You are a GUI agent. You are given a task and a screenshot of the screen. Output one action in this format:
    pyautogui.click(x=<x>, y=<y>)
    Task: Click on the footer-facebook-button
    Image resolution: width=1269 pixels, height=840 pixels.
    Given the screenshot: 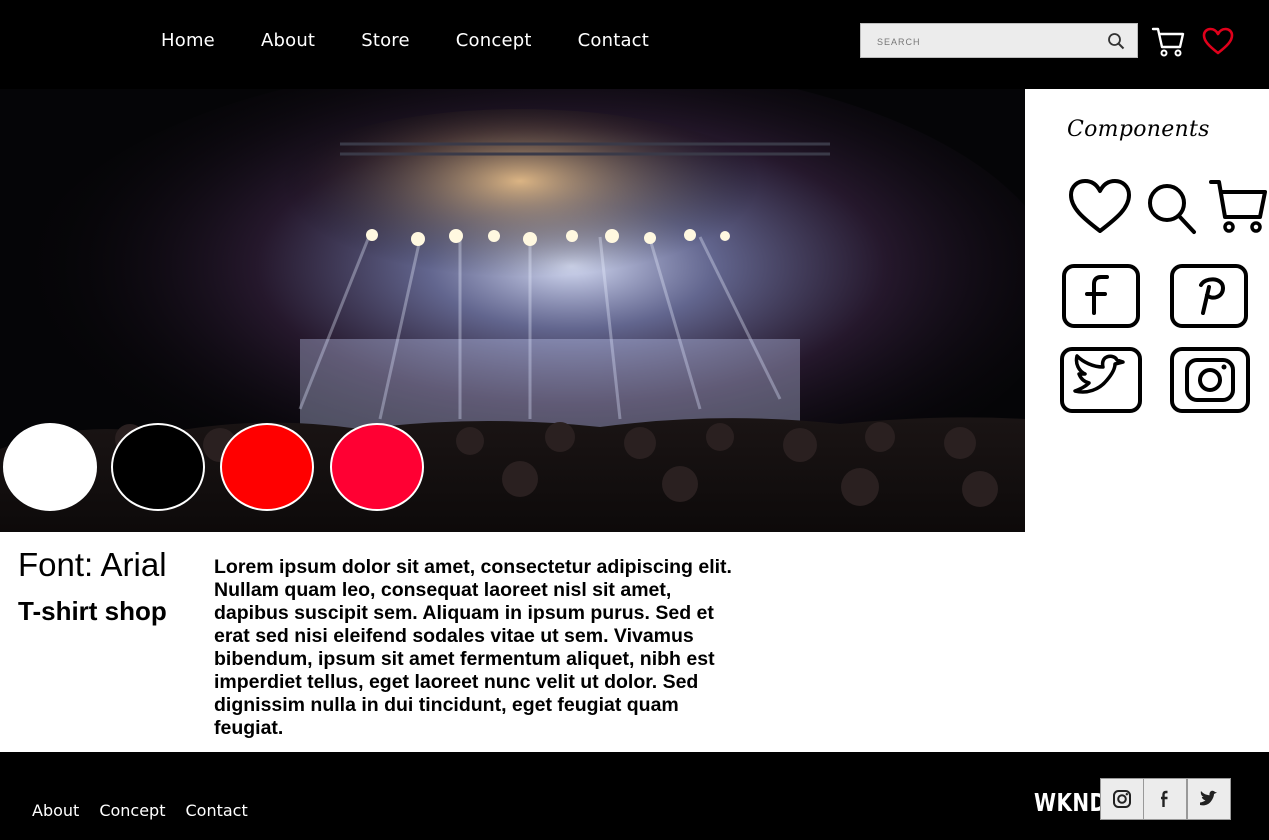 What is the action you would take?
    pyautogui.click(x=1165, y=799)
    